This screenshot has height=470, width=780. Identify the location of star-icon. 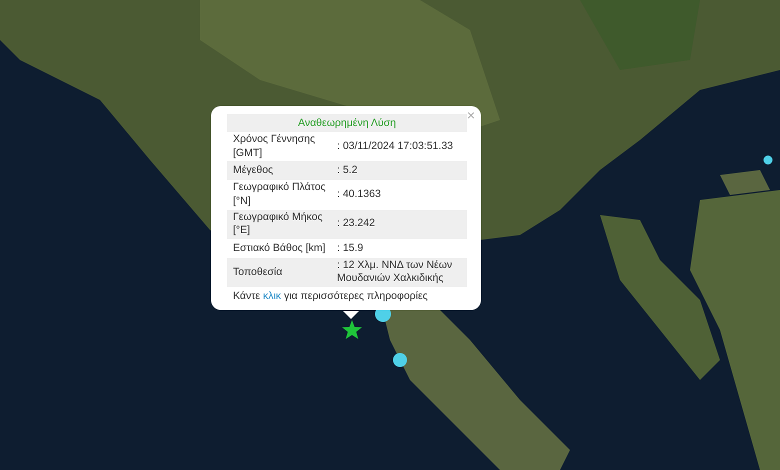
(352, 330).